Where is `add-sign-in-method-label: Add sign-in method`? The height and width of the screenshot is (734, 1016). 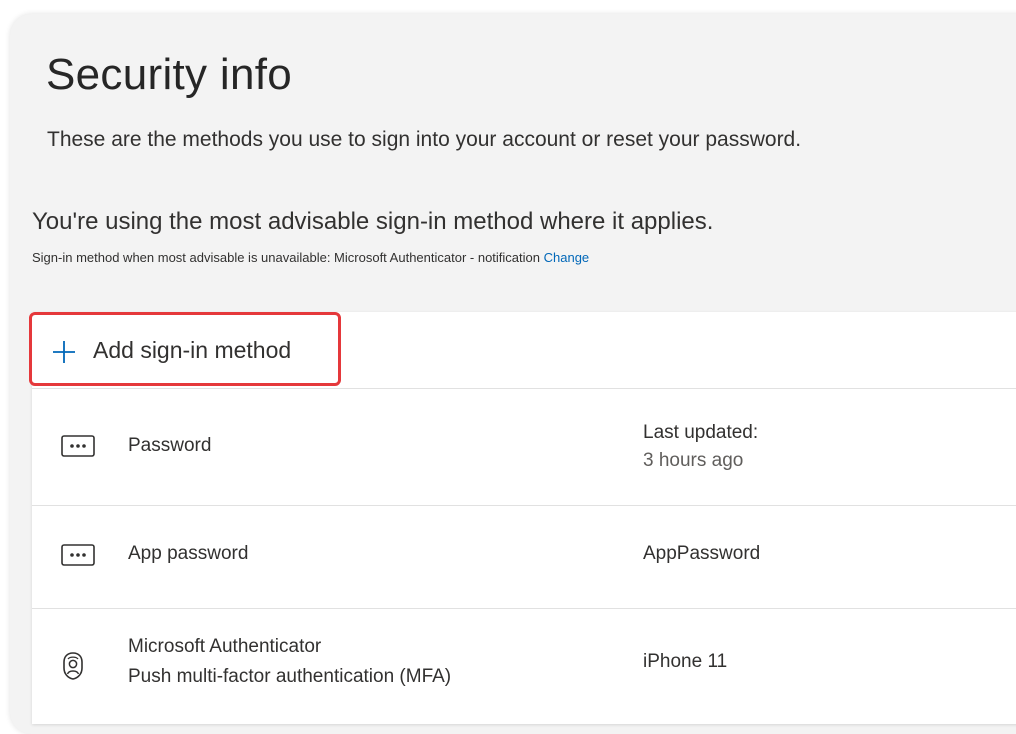 add-sign-in-method-label: Add sign-in method is located at coordinates (192, 350).